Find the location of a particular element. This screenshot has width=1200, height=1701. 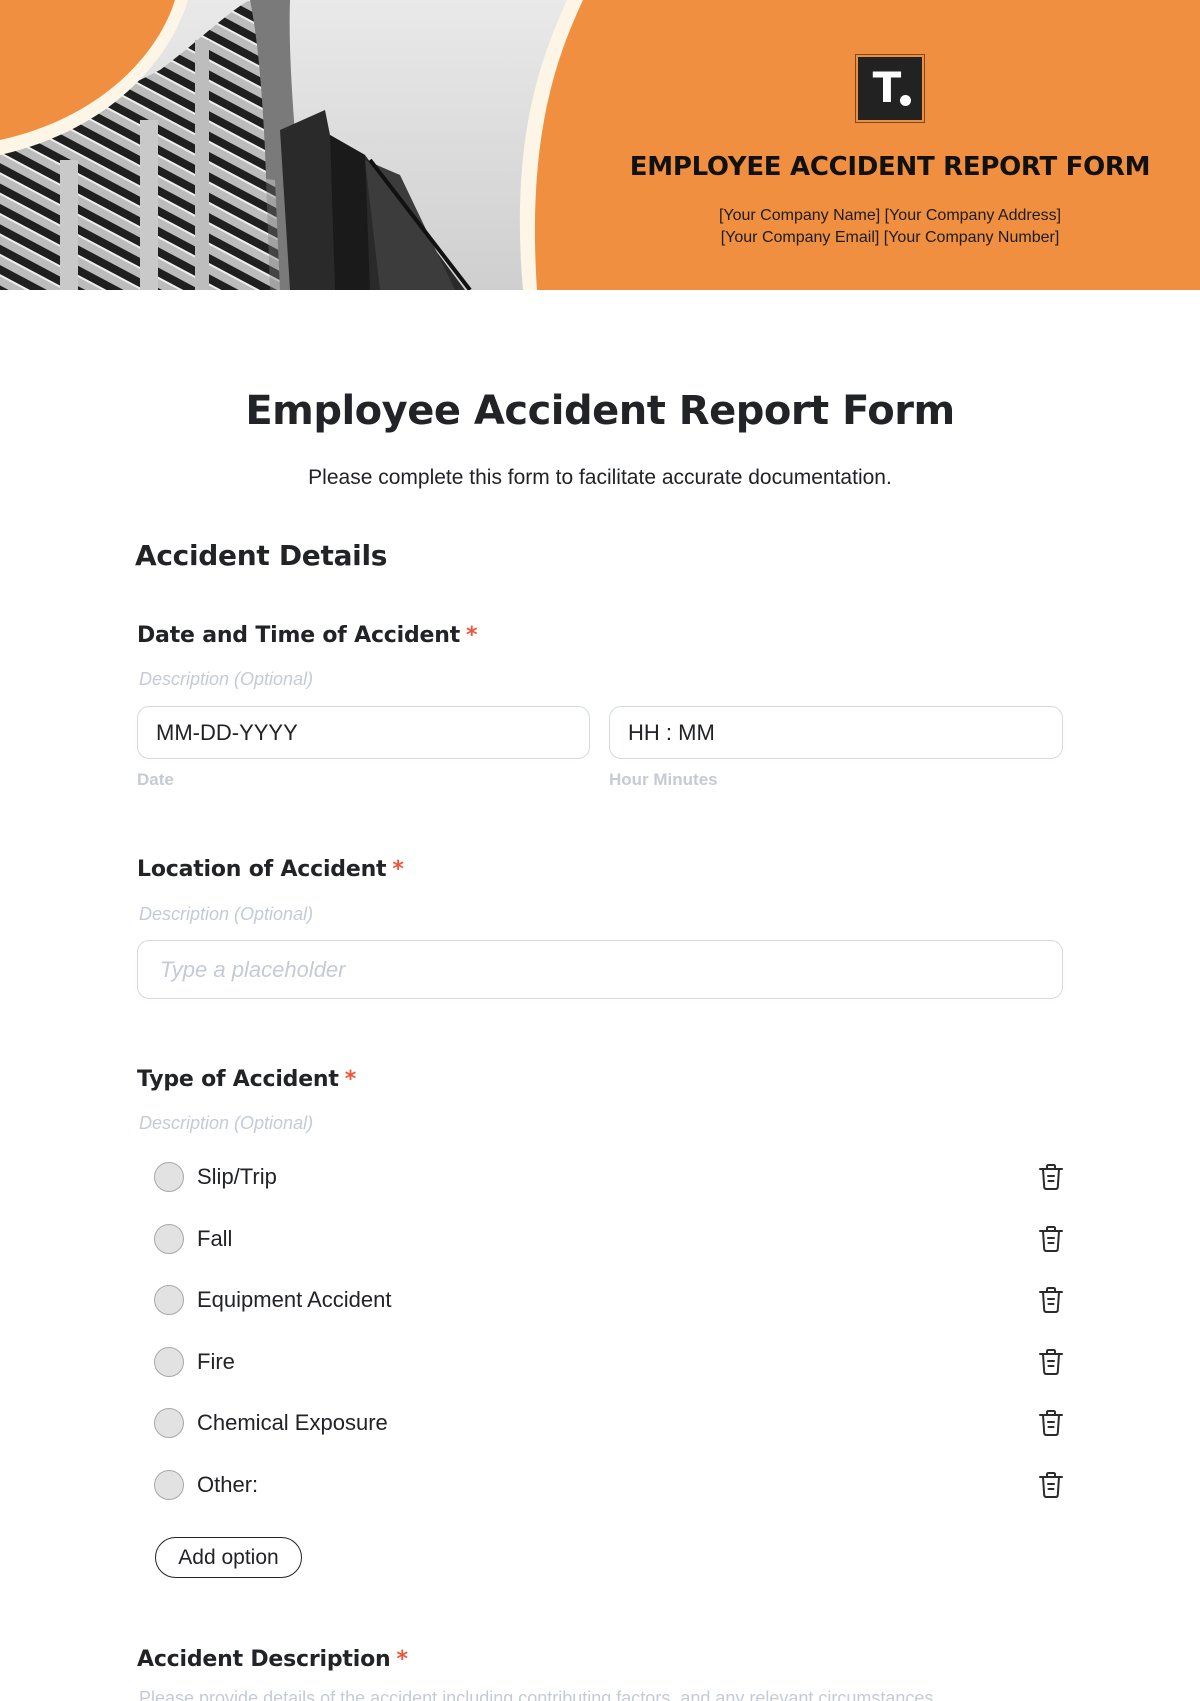

radio-option: Fire is located at coordinates (609, 1362).